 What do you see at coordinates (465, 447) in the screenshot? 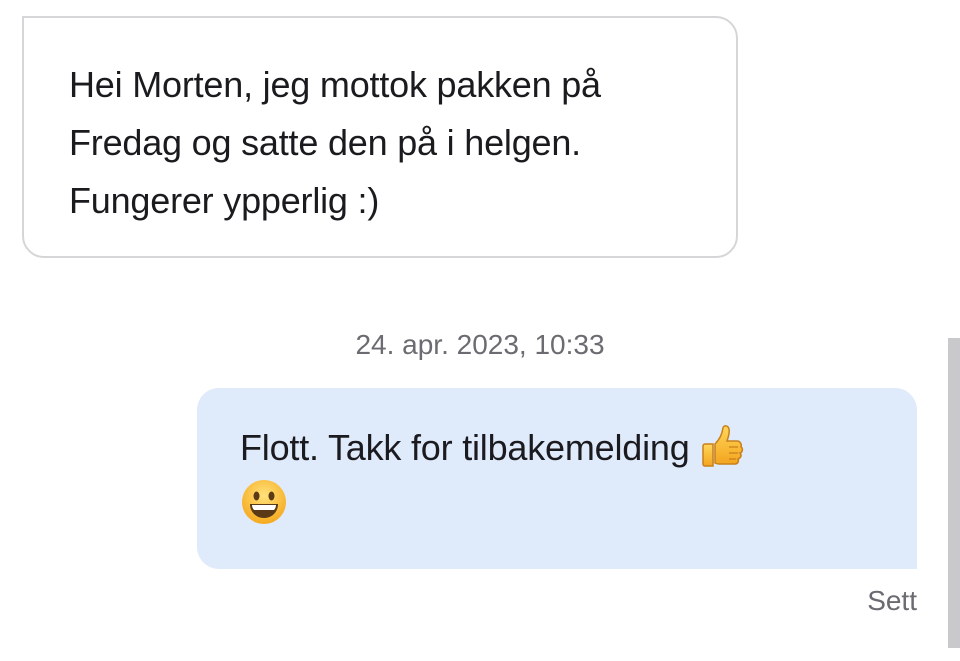
I see `outgoing-message-text: Flott. Takk for tilbakemelding` at bounding box center [465, 447].